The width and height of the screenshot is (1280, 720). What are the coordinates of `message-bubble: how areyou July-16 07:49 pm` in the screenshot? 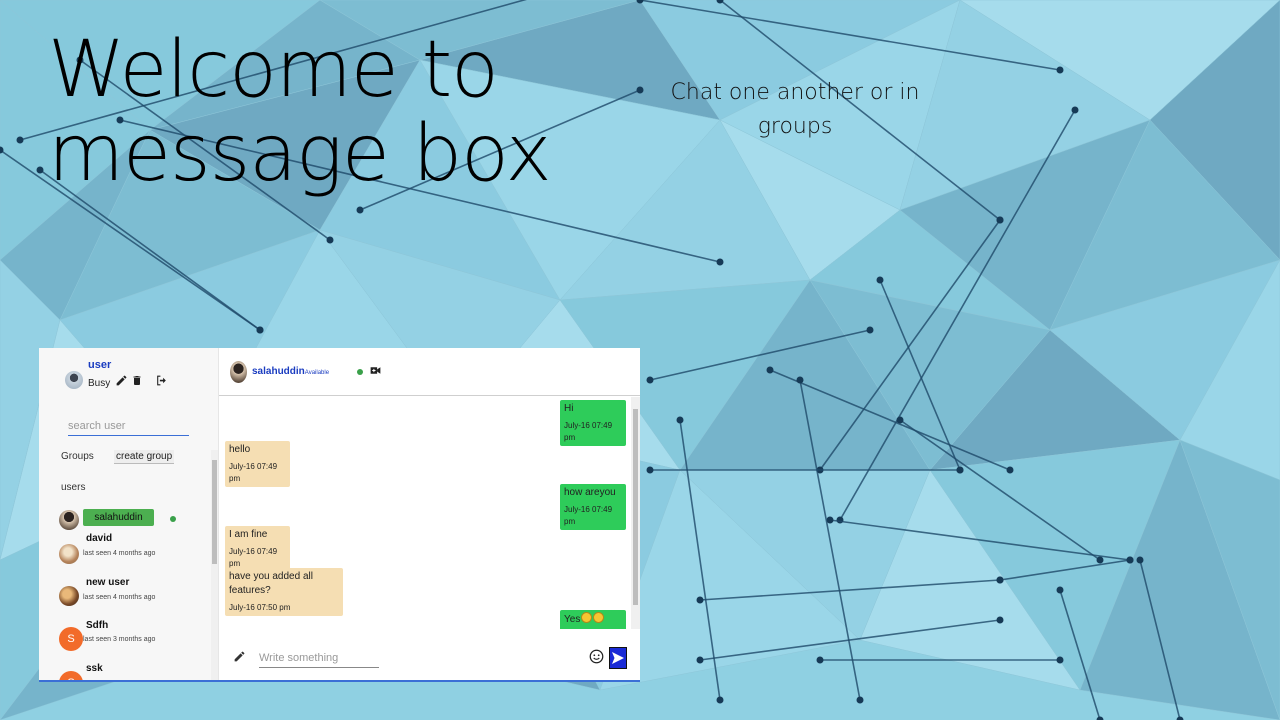 It's located at (593, 507).